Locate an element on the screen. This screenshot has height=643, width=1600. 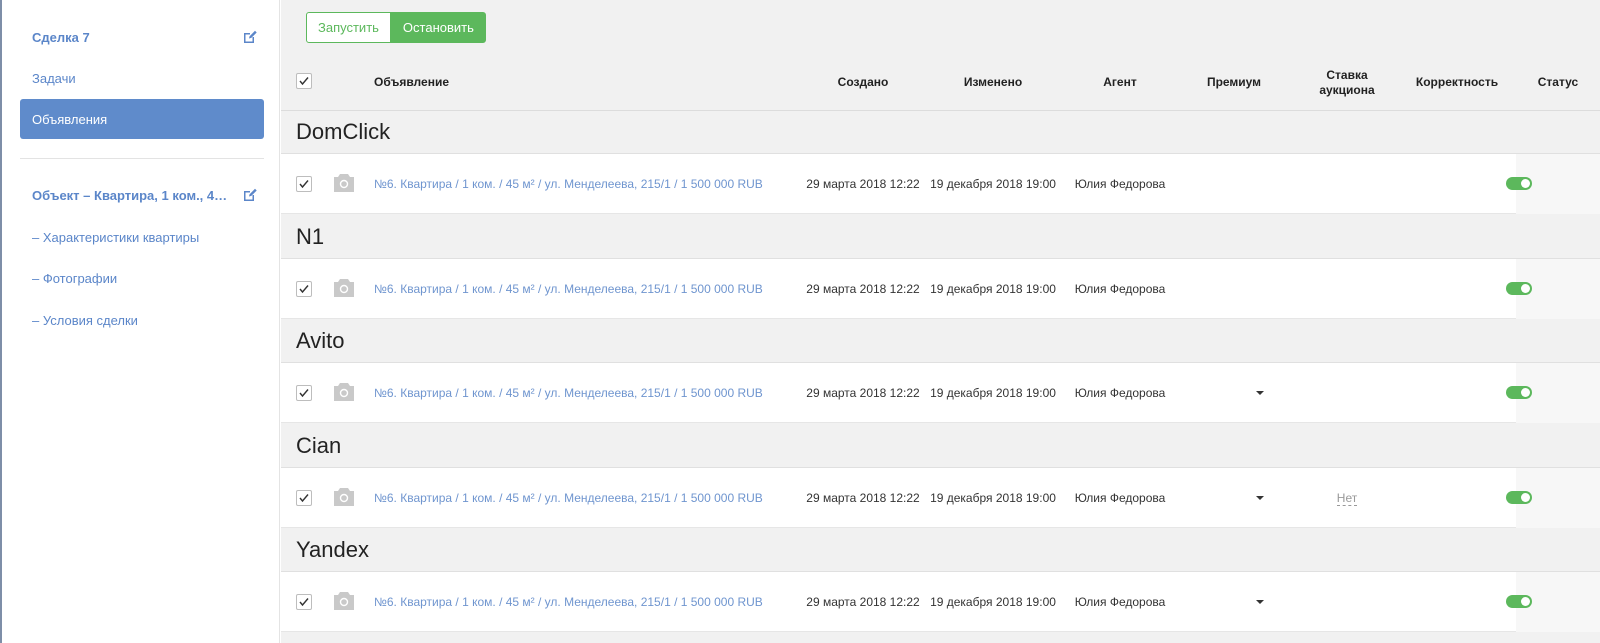
sidebar-divider is located at coordinates (142, 158).